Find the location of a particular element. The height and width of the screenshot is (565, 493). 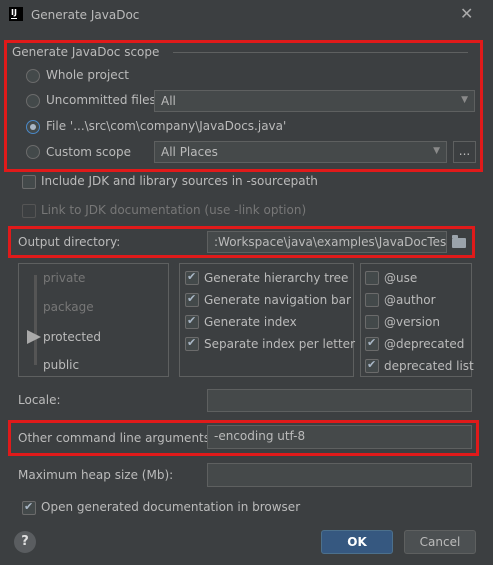

author-tag-checkbox is located at coordinates (372, 300).